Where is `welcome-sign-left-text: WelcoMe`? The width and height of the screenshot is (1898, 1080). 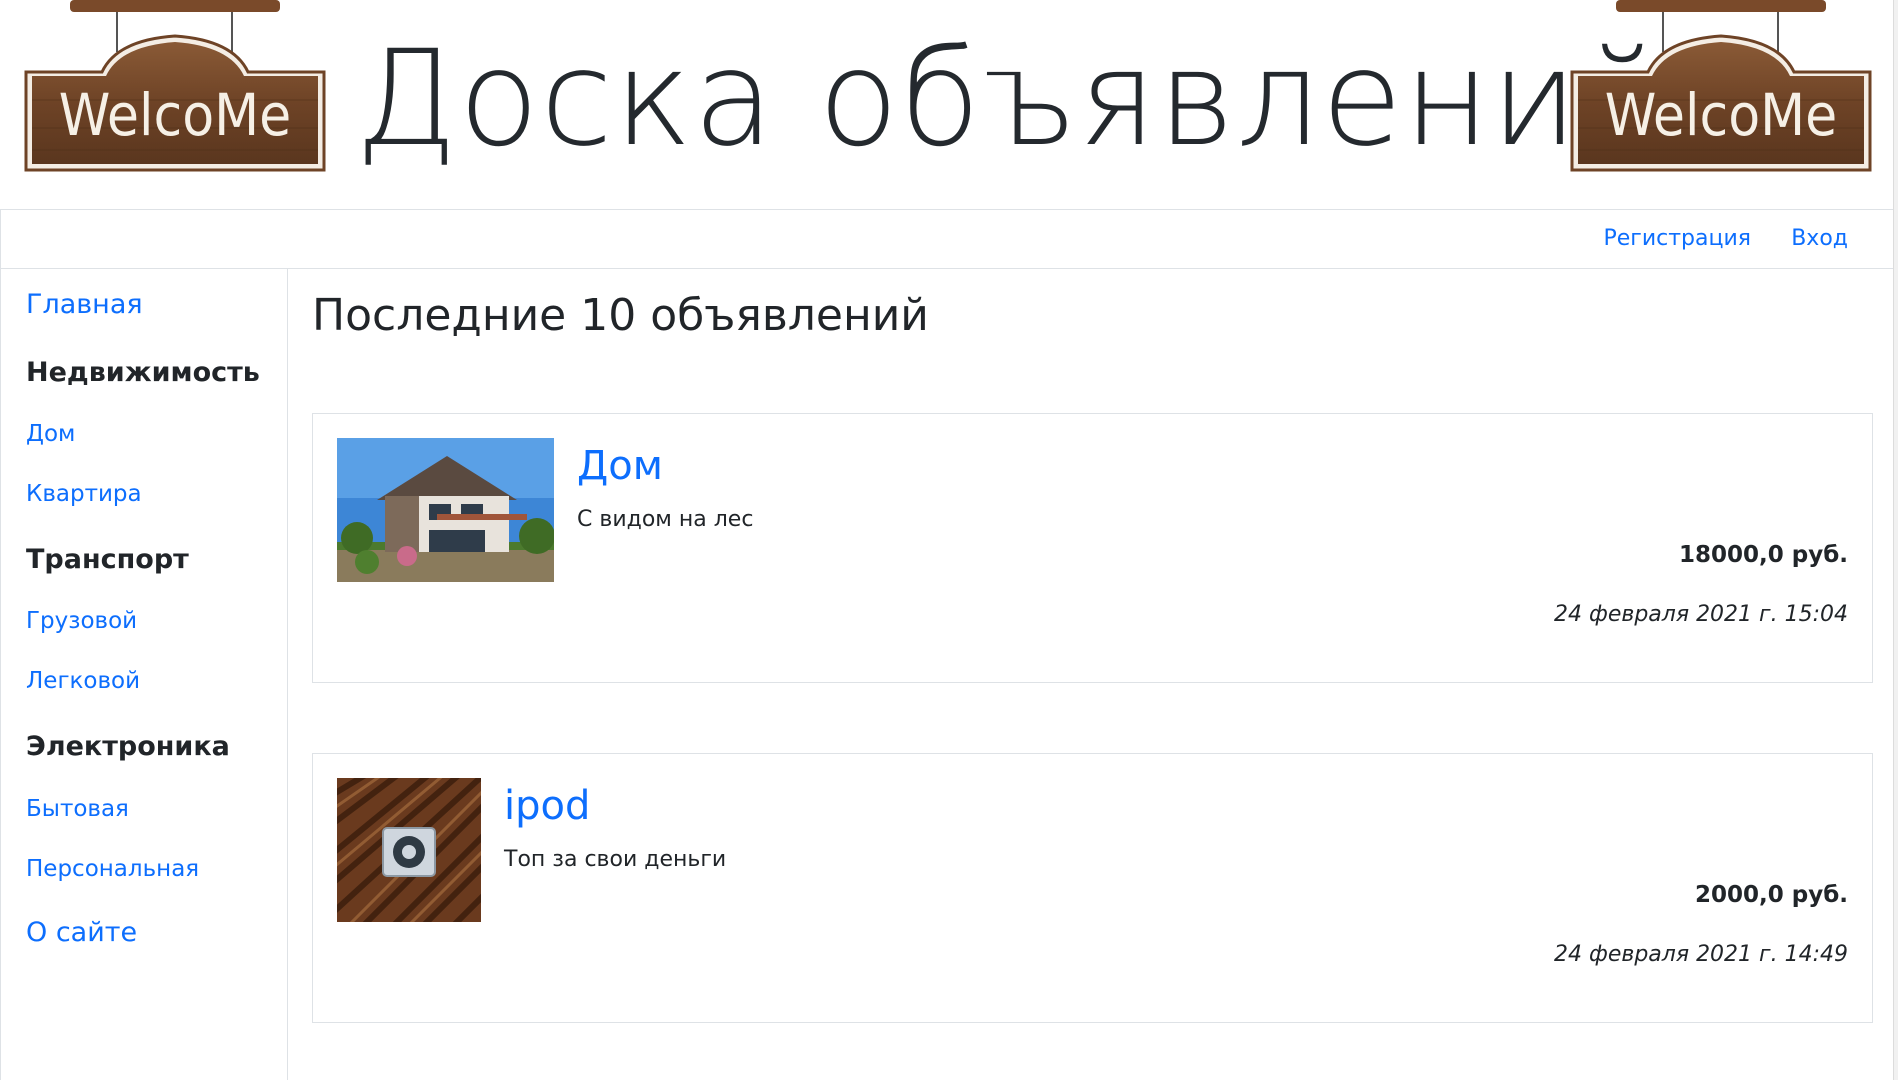
welcome-sign-left-text: WelcoMe is located at coordinates (175, 115).